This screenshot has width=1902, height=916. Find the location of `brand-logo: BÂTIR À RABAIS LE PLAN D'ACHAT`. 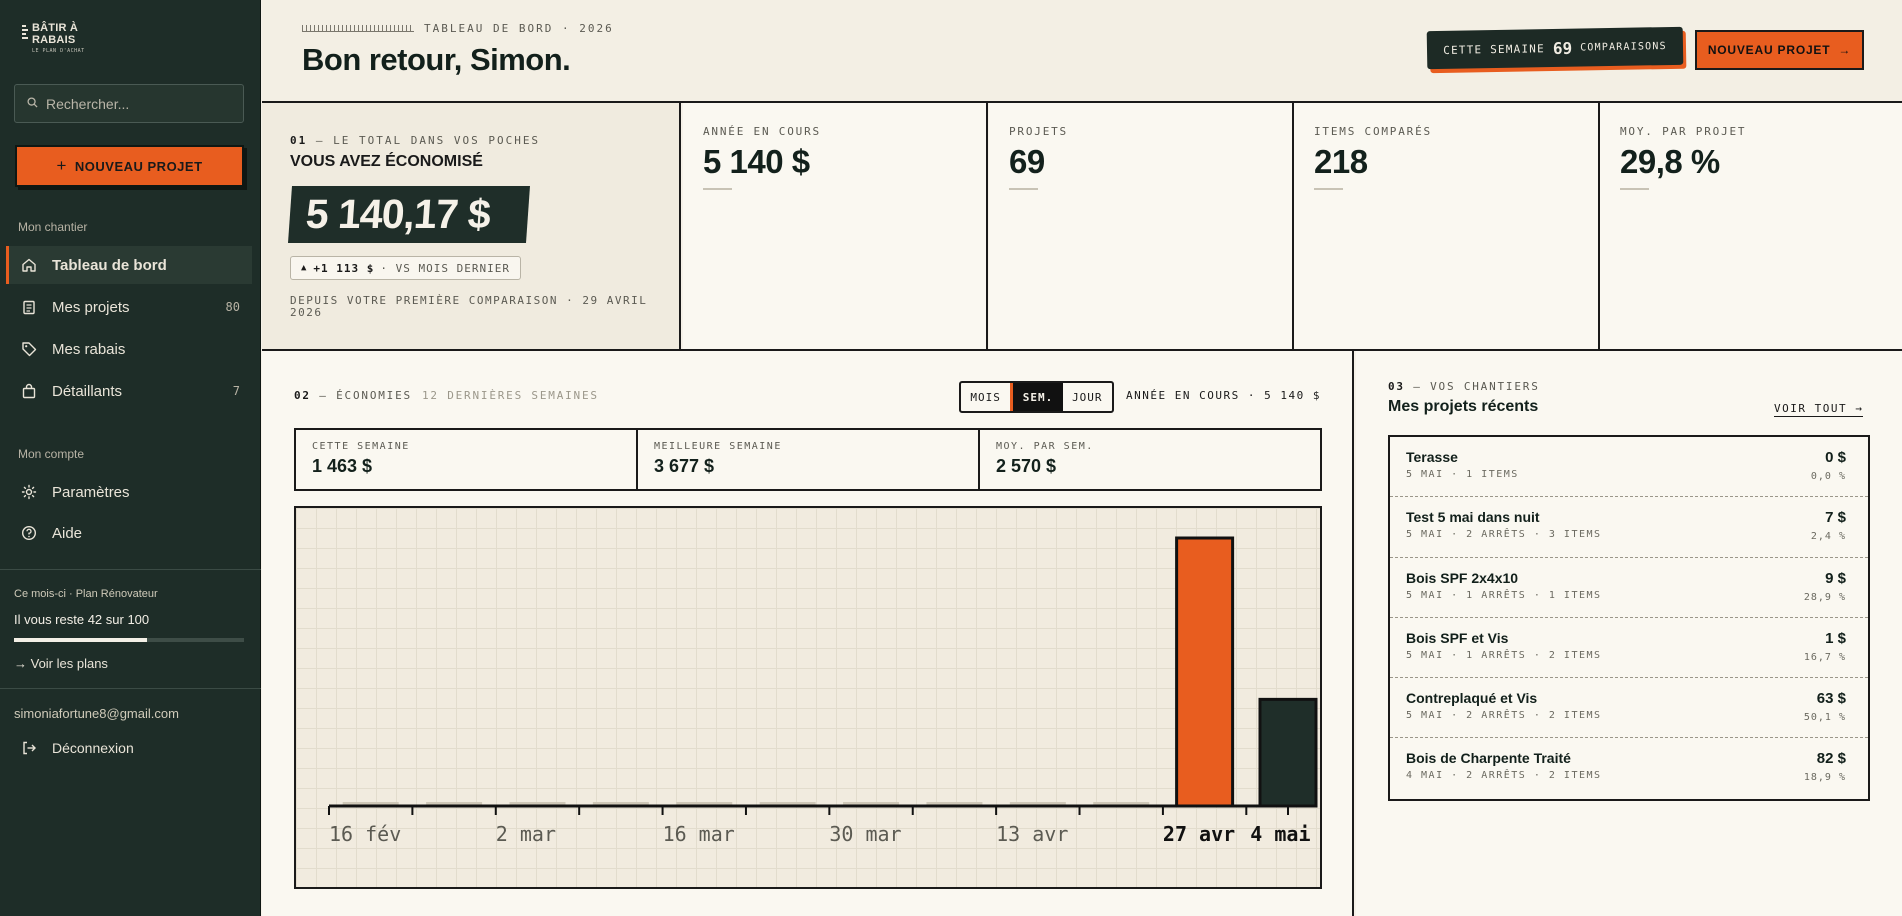

brand-logo: BÂTIR À RABAIS LE PLAN D'ACHAT is located at coordinates (53, 38).